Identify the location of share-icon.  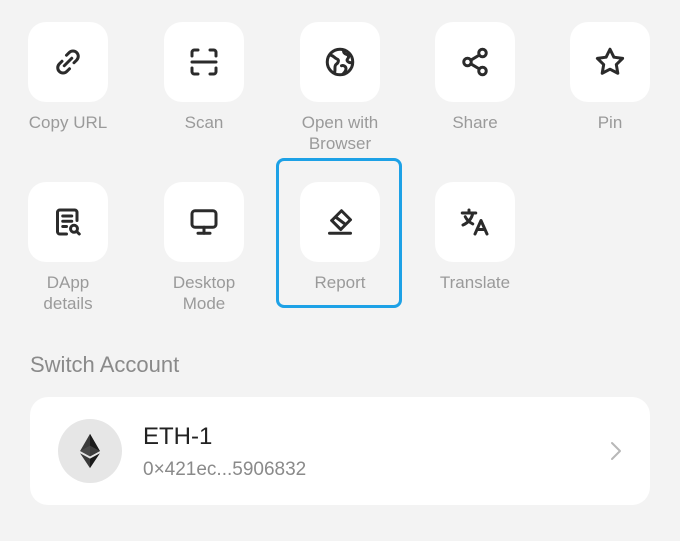
(475, 62).